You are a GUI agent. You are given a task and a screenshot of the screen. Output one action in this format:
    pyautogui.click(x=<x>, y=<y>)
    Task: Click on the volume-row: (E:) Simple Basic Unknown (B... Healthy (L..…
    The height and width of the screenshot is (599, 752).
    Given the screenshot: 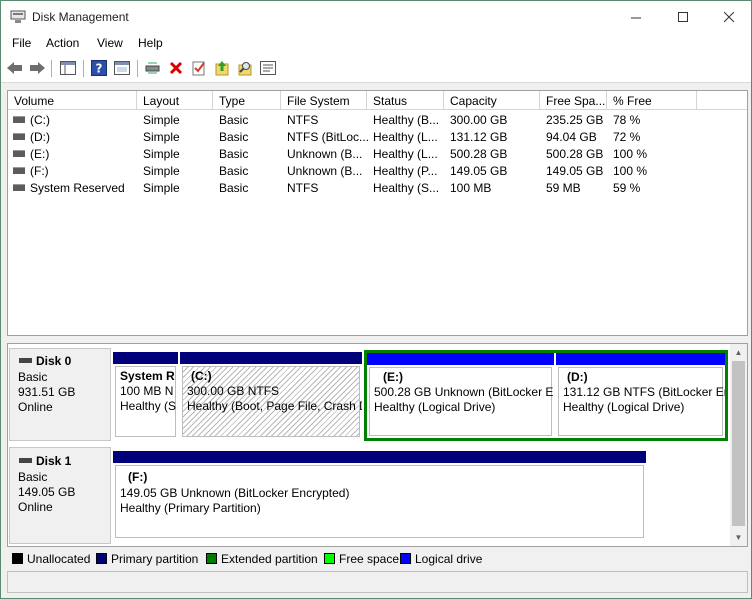 What is the action you would take?
    pyautogui.click(x=377, y=153)
    